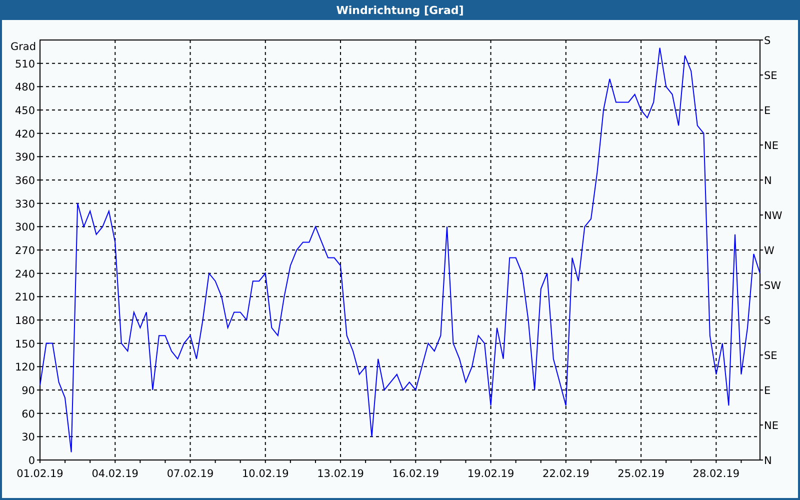  Describe the element at coordinates (24, 181) in the screenshot. I see `y-tick-label: 360` at that location.